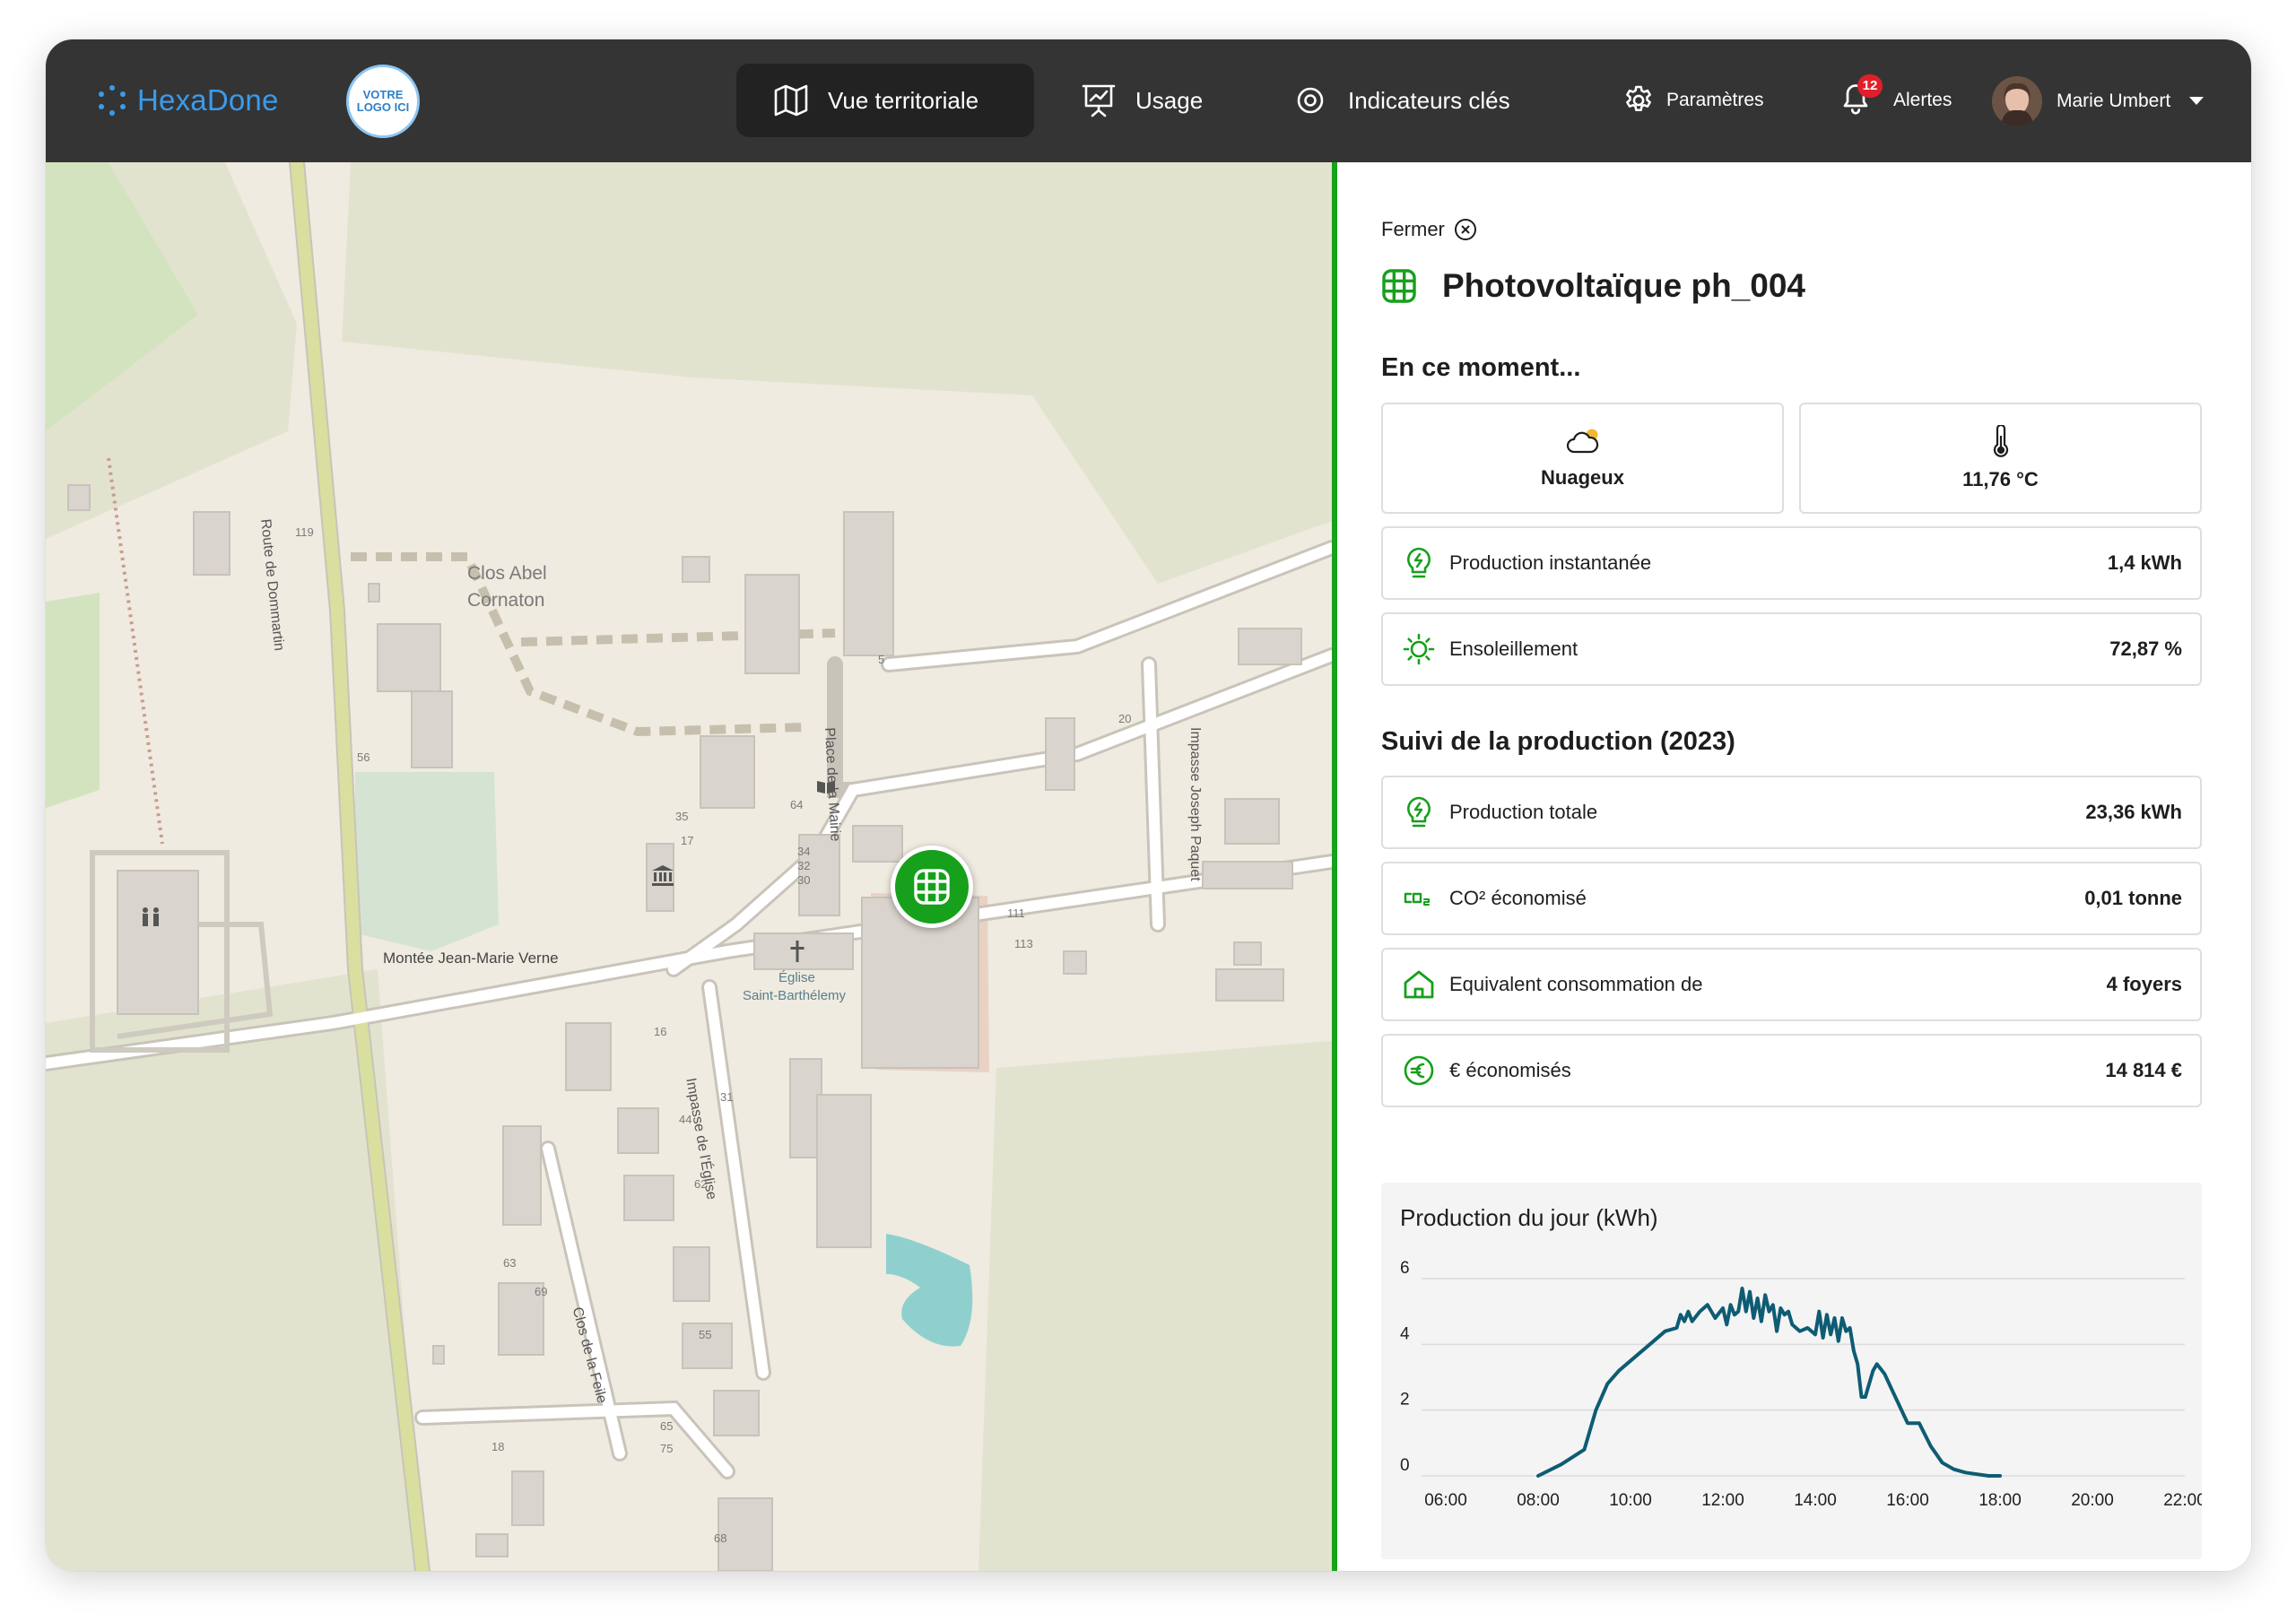 The image size is (2296, 1622). I want to click on map-icon, so click(791, 100).